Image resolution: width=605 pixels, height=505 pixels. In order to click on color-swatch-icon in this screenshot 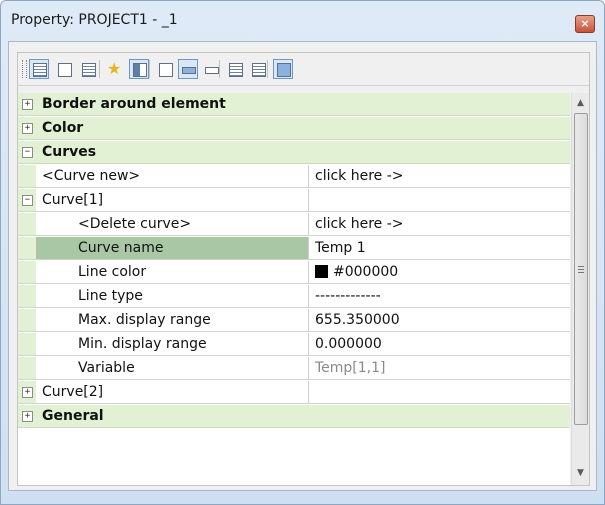, I will do `click(321, 271)`.